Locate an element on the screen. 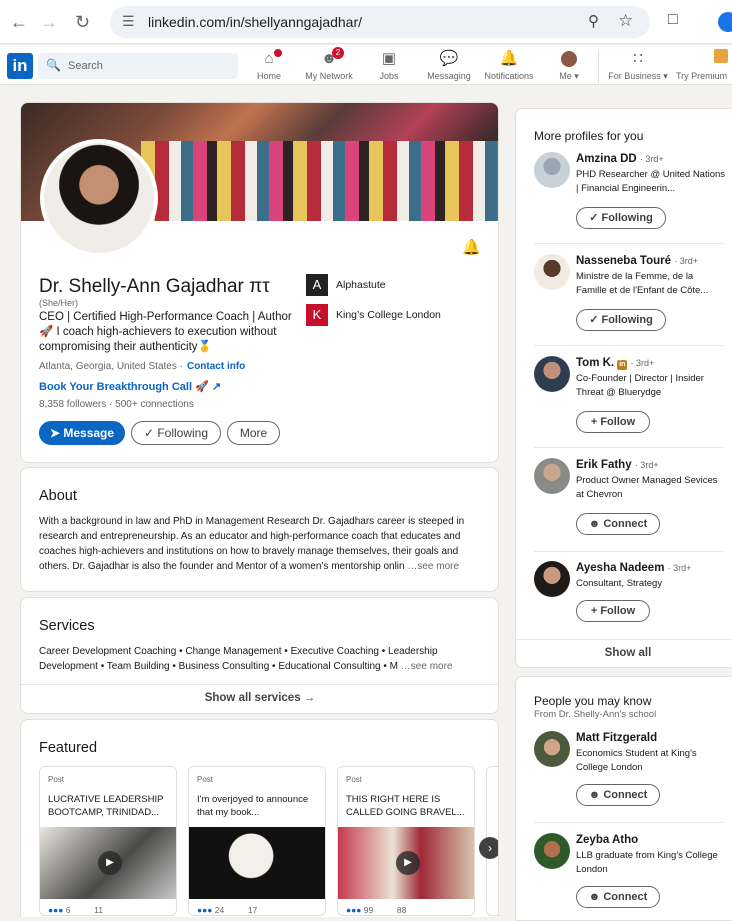 The image size is (732, 921). nav-my-network: ☻ 2 My Network is located at coordinates (329, 64).